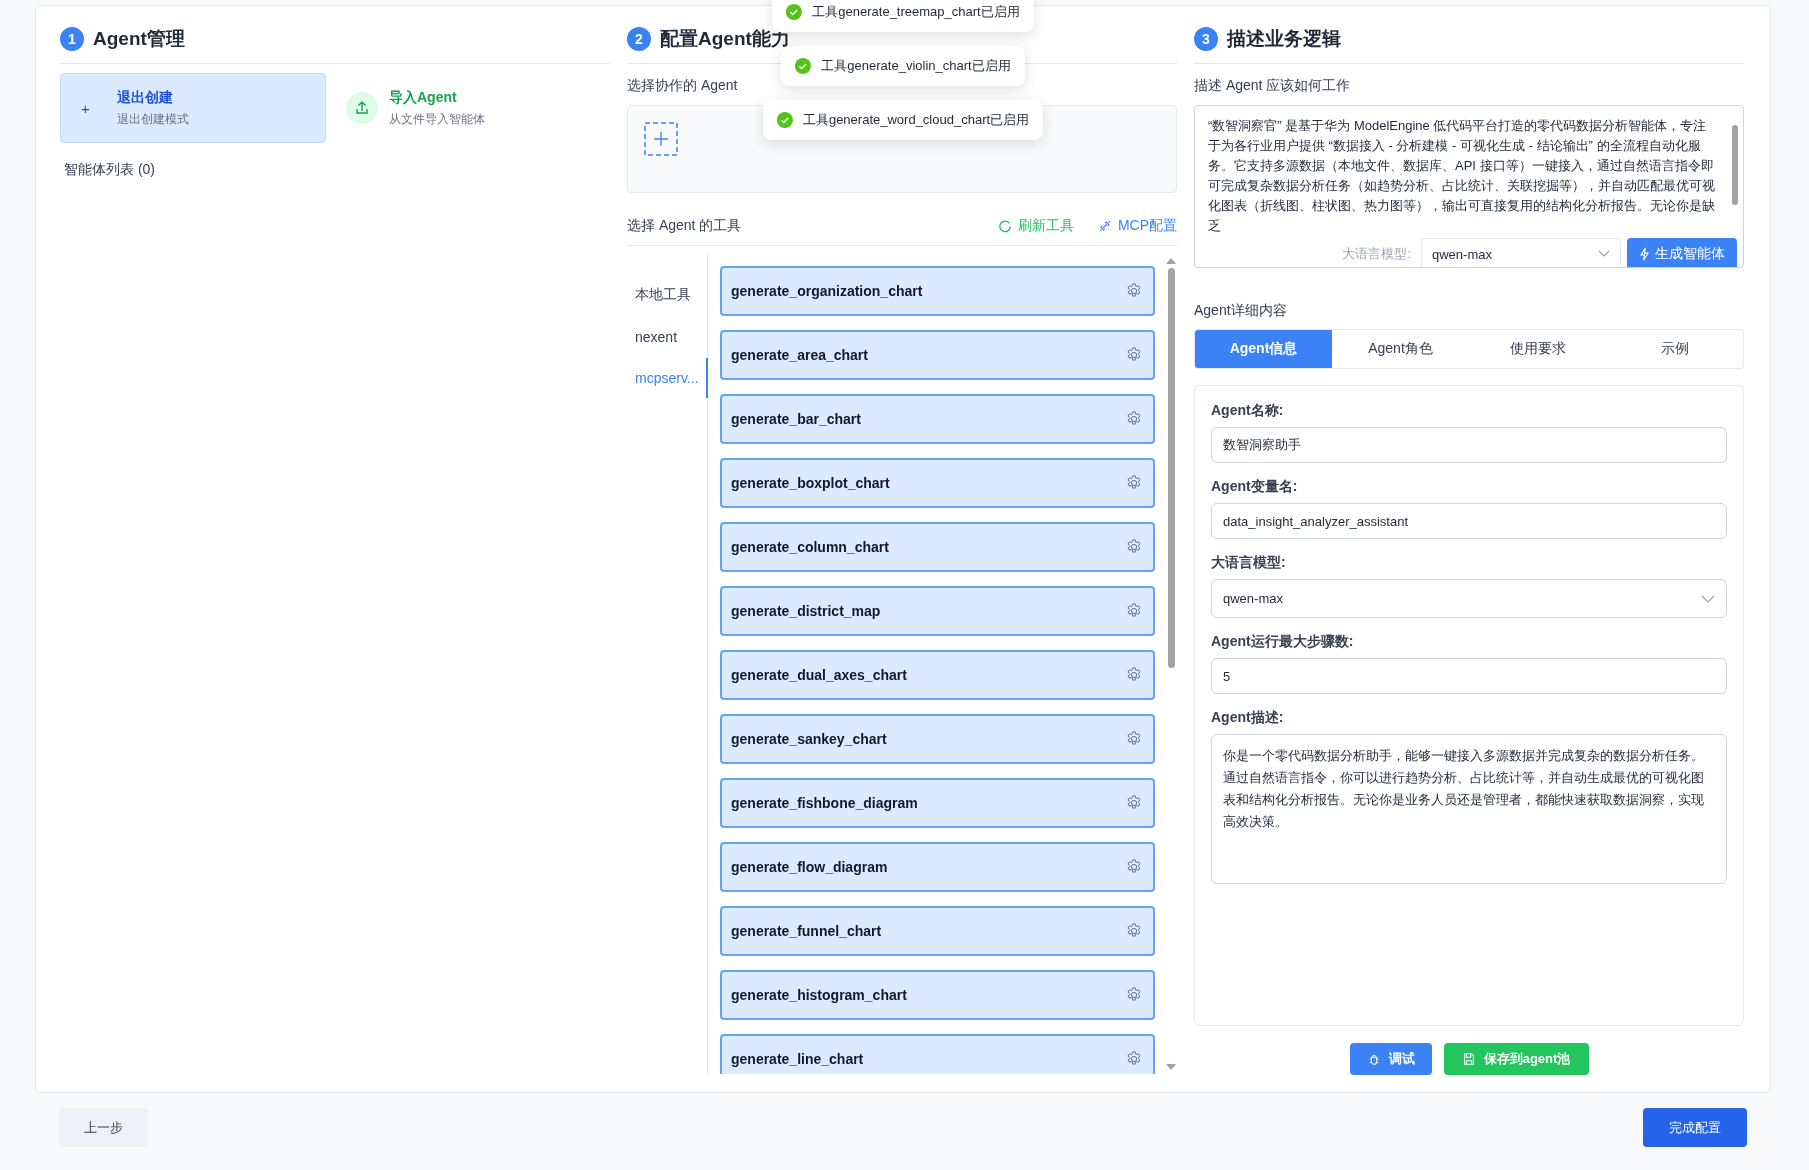 This screenshot has height=1170, width=1809. Describe the element at coordinates (1248, 563) in the screenshot. I see `field-label: 大语言模型:` at that location.